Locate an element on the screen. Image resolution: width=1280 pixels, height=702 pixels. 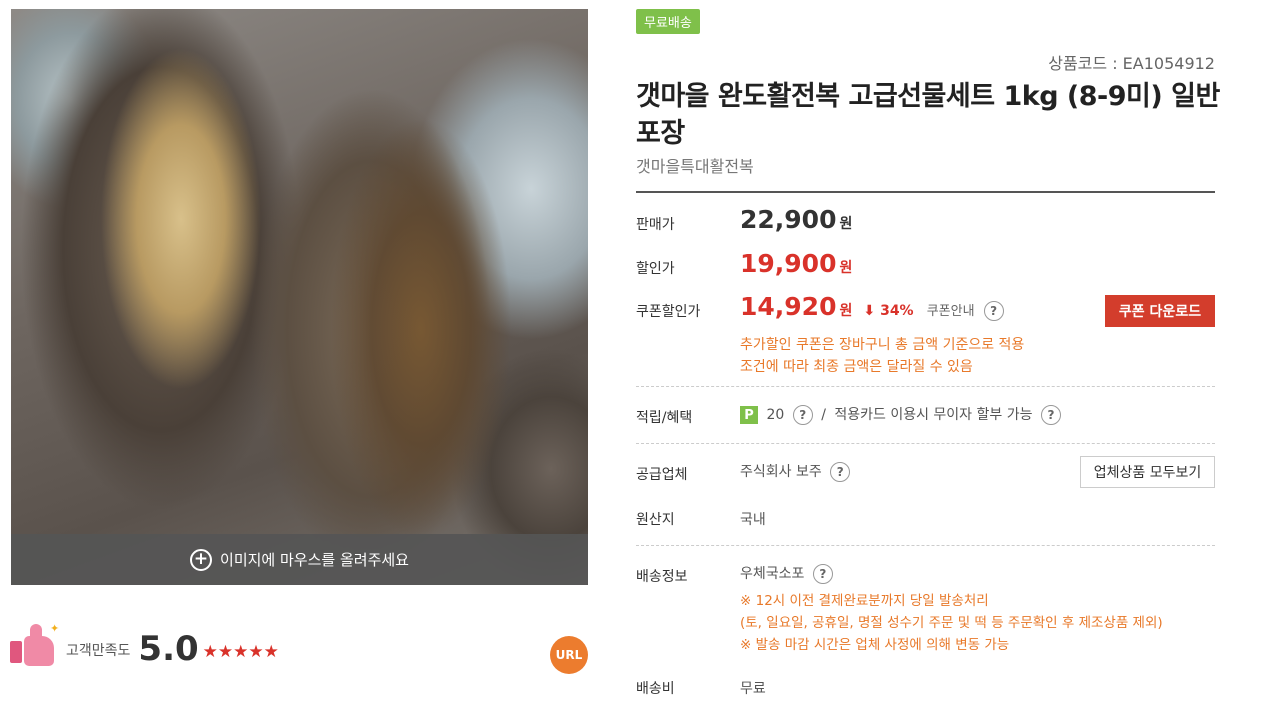
supplier-row: 공급업체 주식회사 보주 ? 업체상품 모두보기 is located at coordinates (925, 473).